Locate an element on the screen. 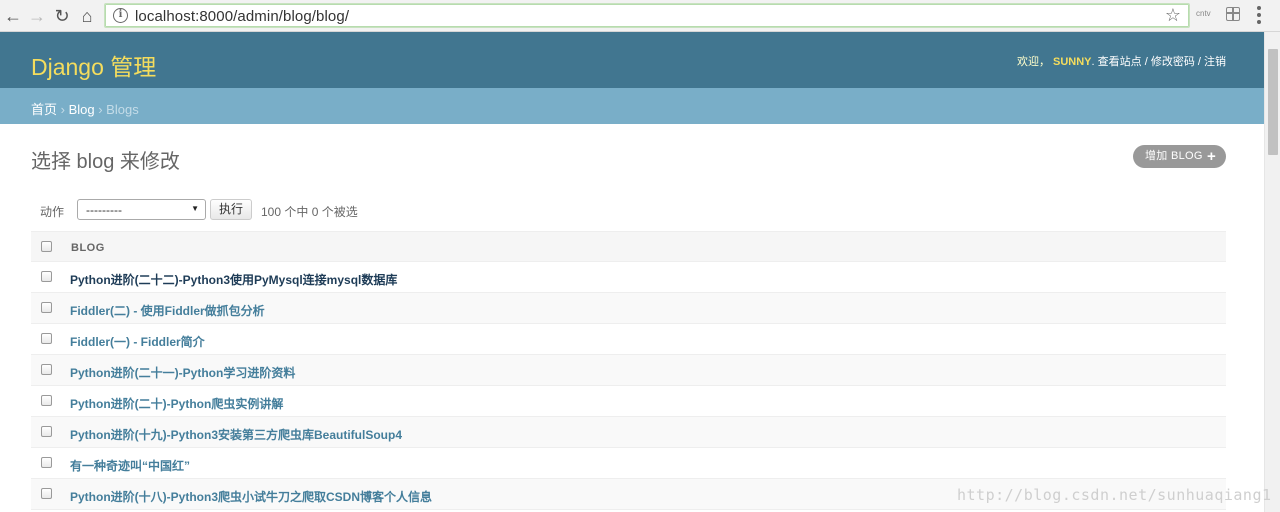 Image resolution: width=1280 pixels, height=512 pixels. table-header: BLOG is located at coordinates (628, 246).